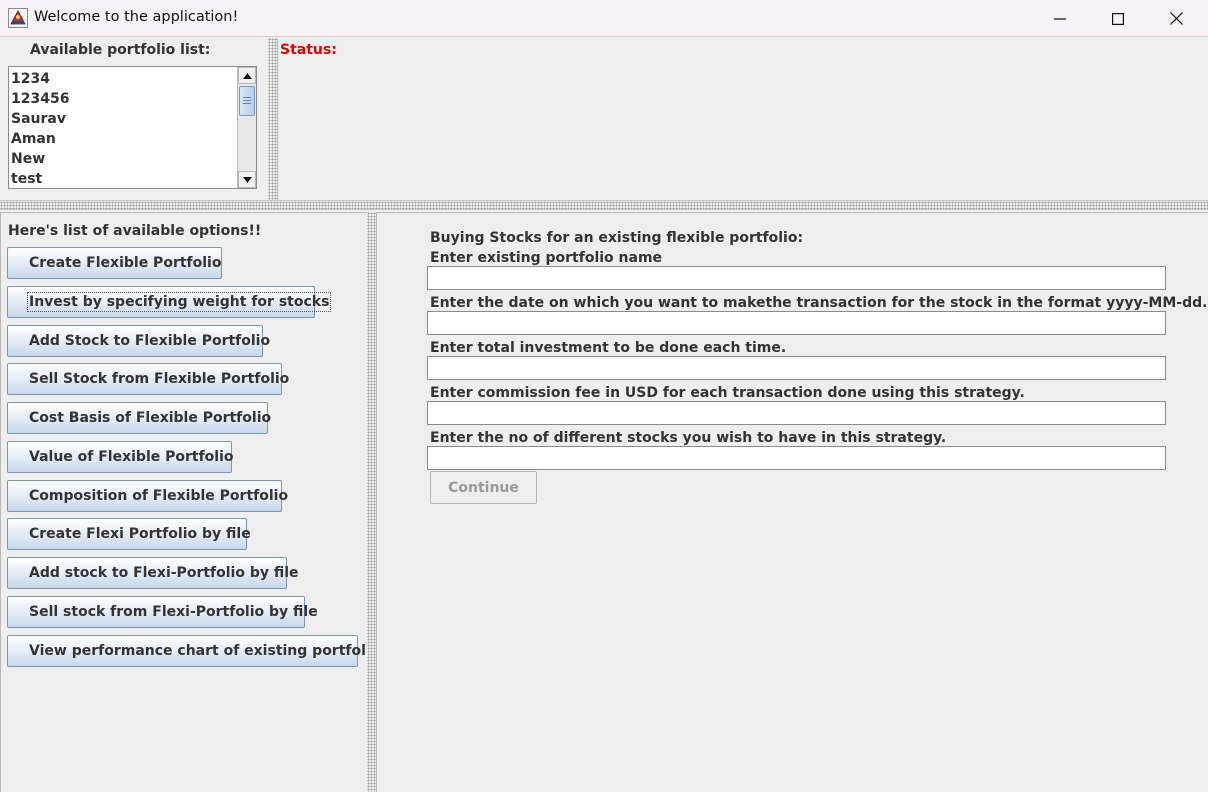 This screenshot has height=792, width=1208. I want to click on top-split-divider, so click(272, 119).